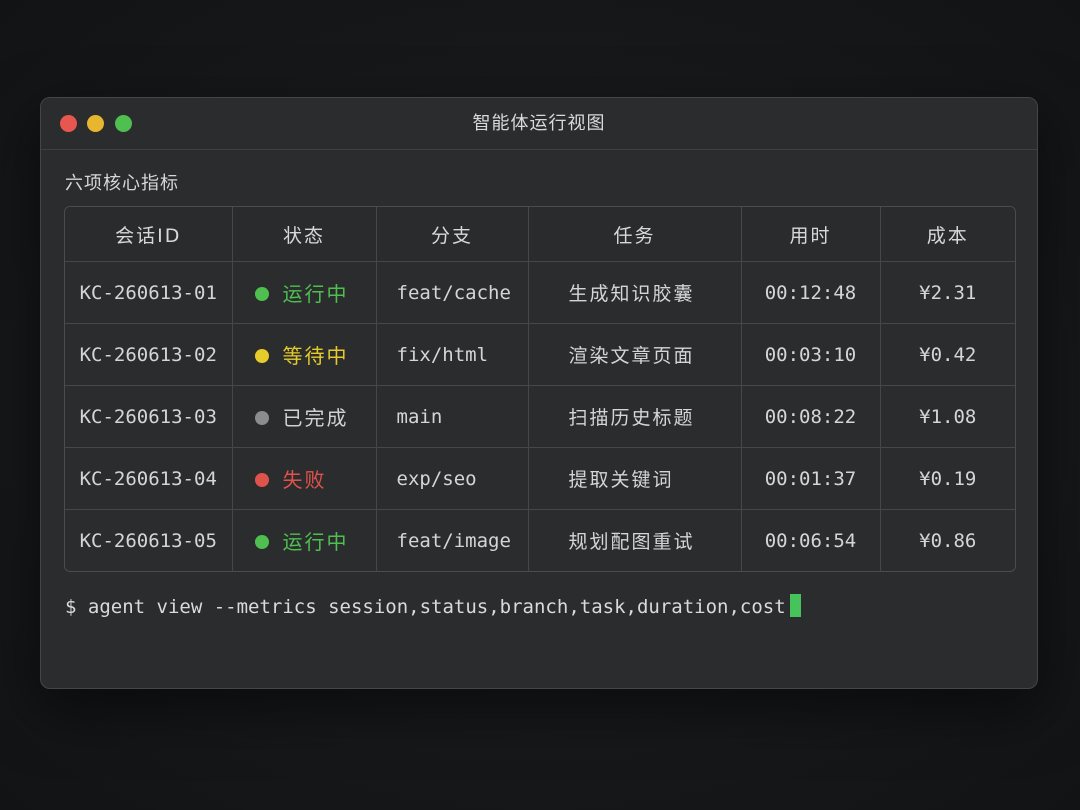  I want to click on session-id-cell: KC-260613-05, so click(149, 540).